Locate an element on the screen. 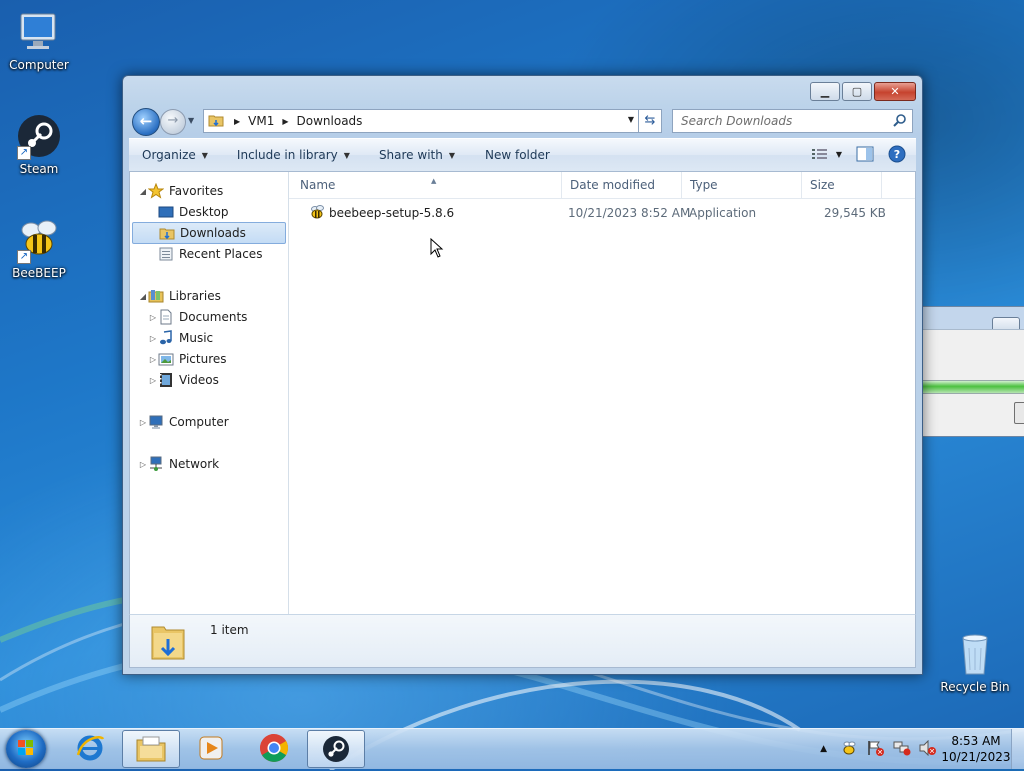 This screenshot has height=771, width=1024. taskbar-steam is located at coordinates (336, 749).